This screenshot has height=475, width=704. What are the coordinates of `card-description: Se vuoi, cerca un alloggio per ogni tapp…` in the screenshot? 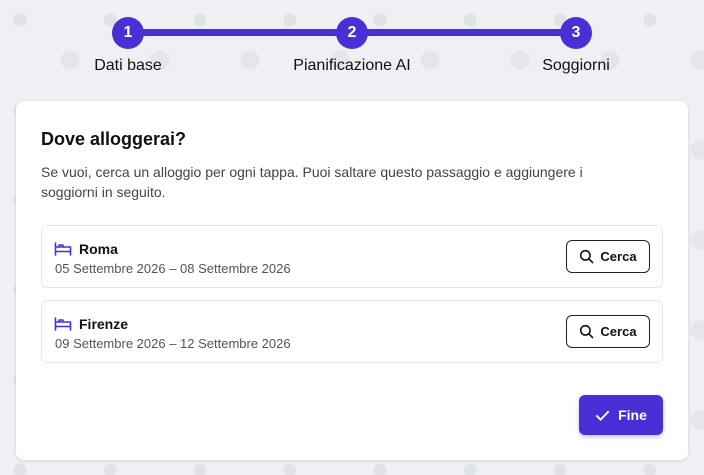 It's located at (312, 182).